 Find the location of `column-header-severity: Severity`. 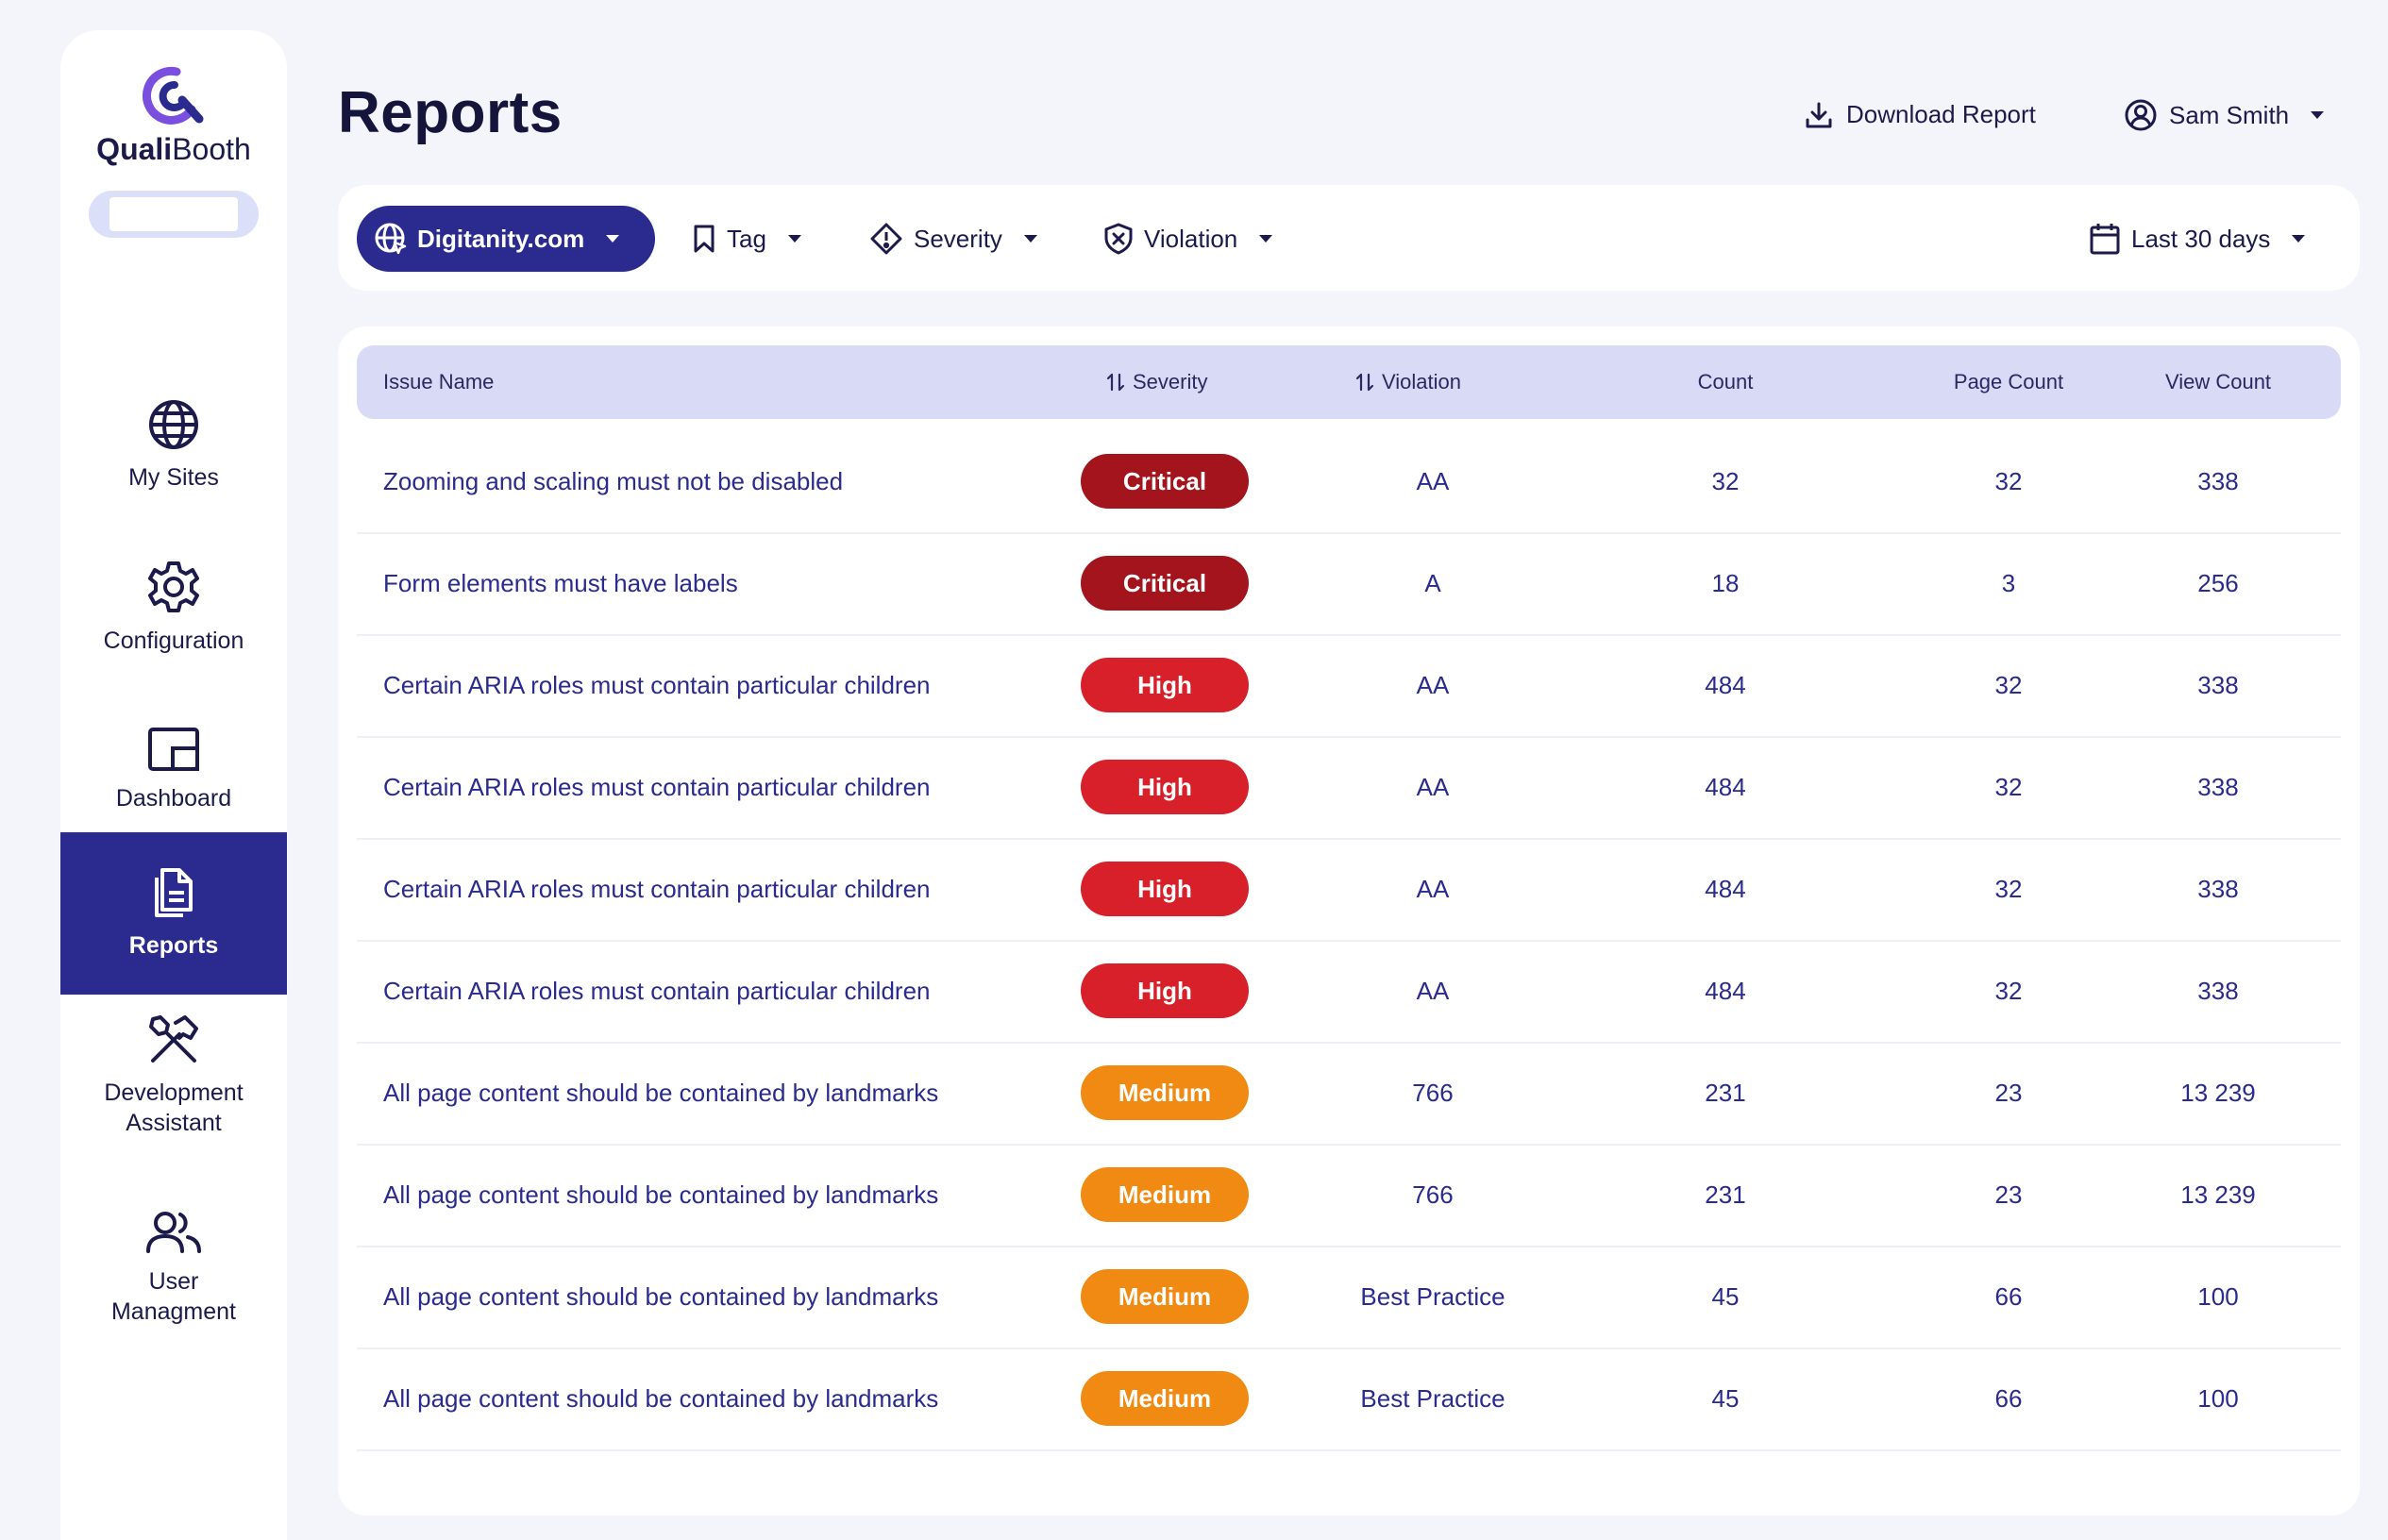

column-header-severity: Severity is located at coordinates (1156, 382).